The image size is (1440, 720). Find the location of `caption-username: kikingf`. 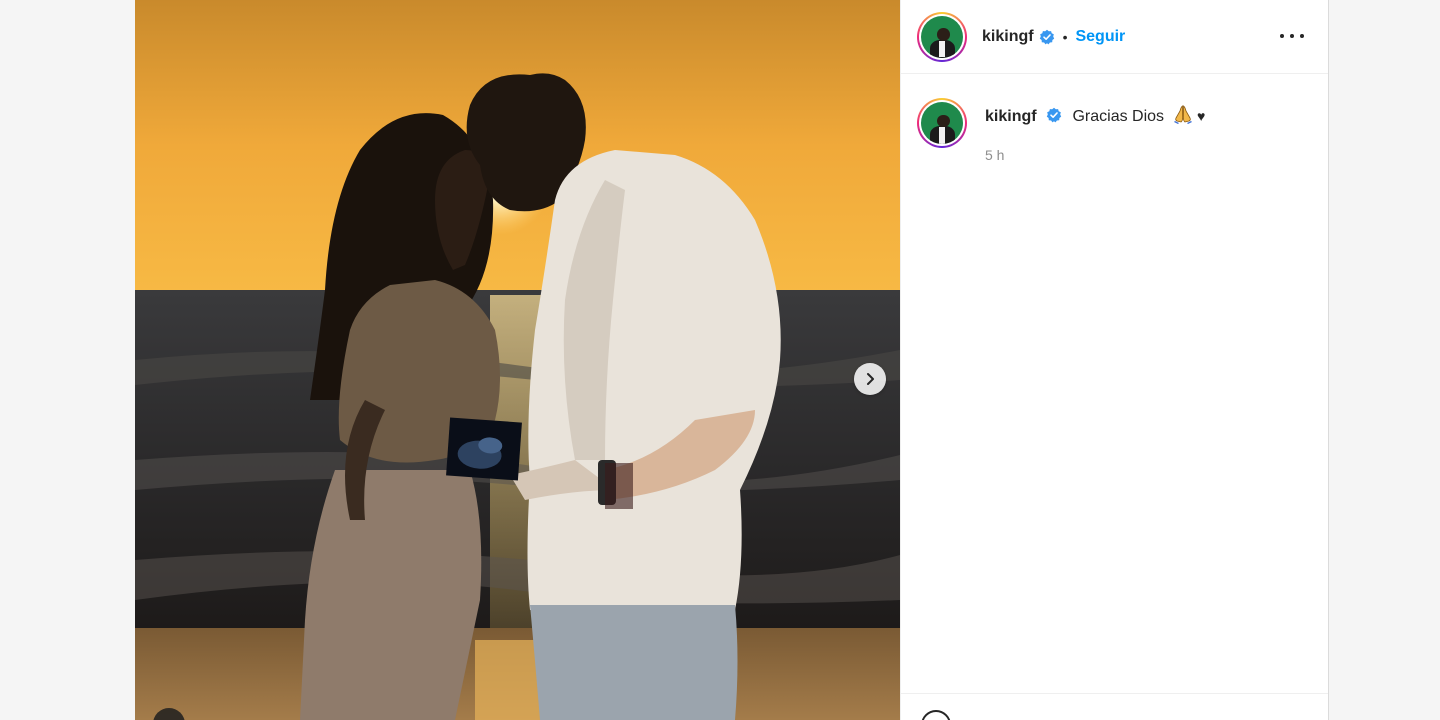

caption-username: kikingf is located at coordinates (1011, 116).